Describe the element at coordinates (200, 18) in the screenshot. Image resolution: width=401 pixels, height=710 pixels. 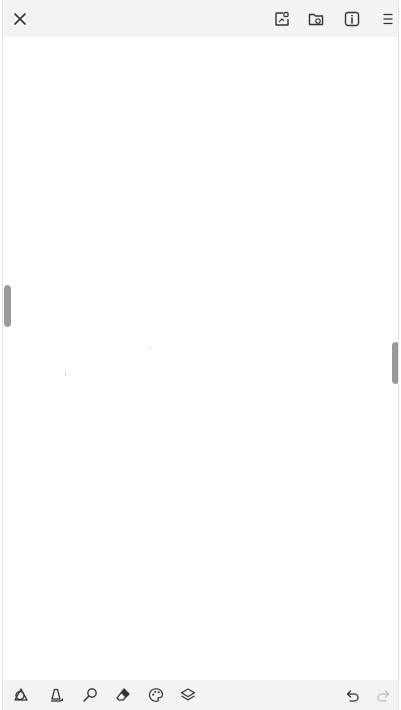
I see `top-toolbar` at that location.